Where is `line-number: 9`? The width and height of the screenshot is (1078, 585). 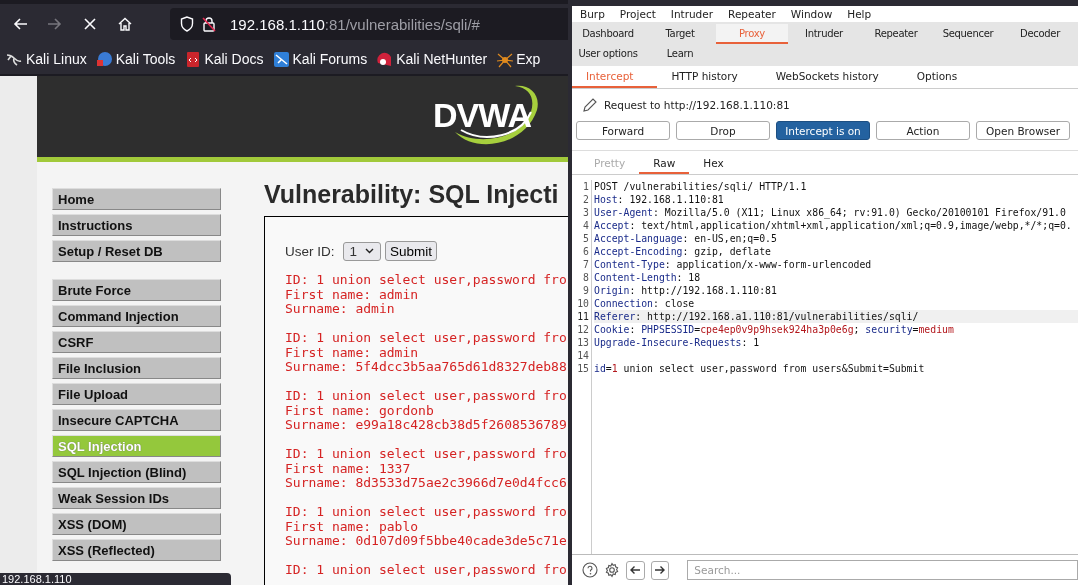
line-number: 9 is located at coordinates (586, 290).